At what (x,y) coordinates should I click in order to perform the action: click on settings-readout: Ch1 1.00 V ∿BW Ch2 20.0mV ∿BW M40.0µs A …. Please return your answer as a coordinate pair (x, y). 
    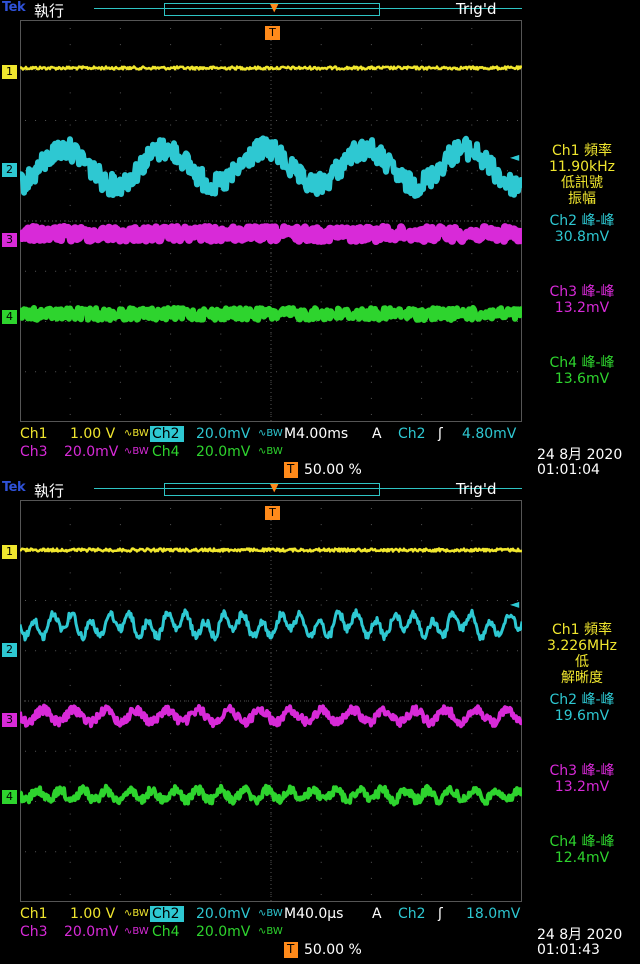
    Looking at the image, I should click on (320, 934).